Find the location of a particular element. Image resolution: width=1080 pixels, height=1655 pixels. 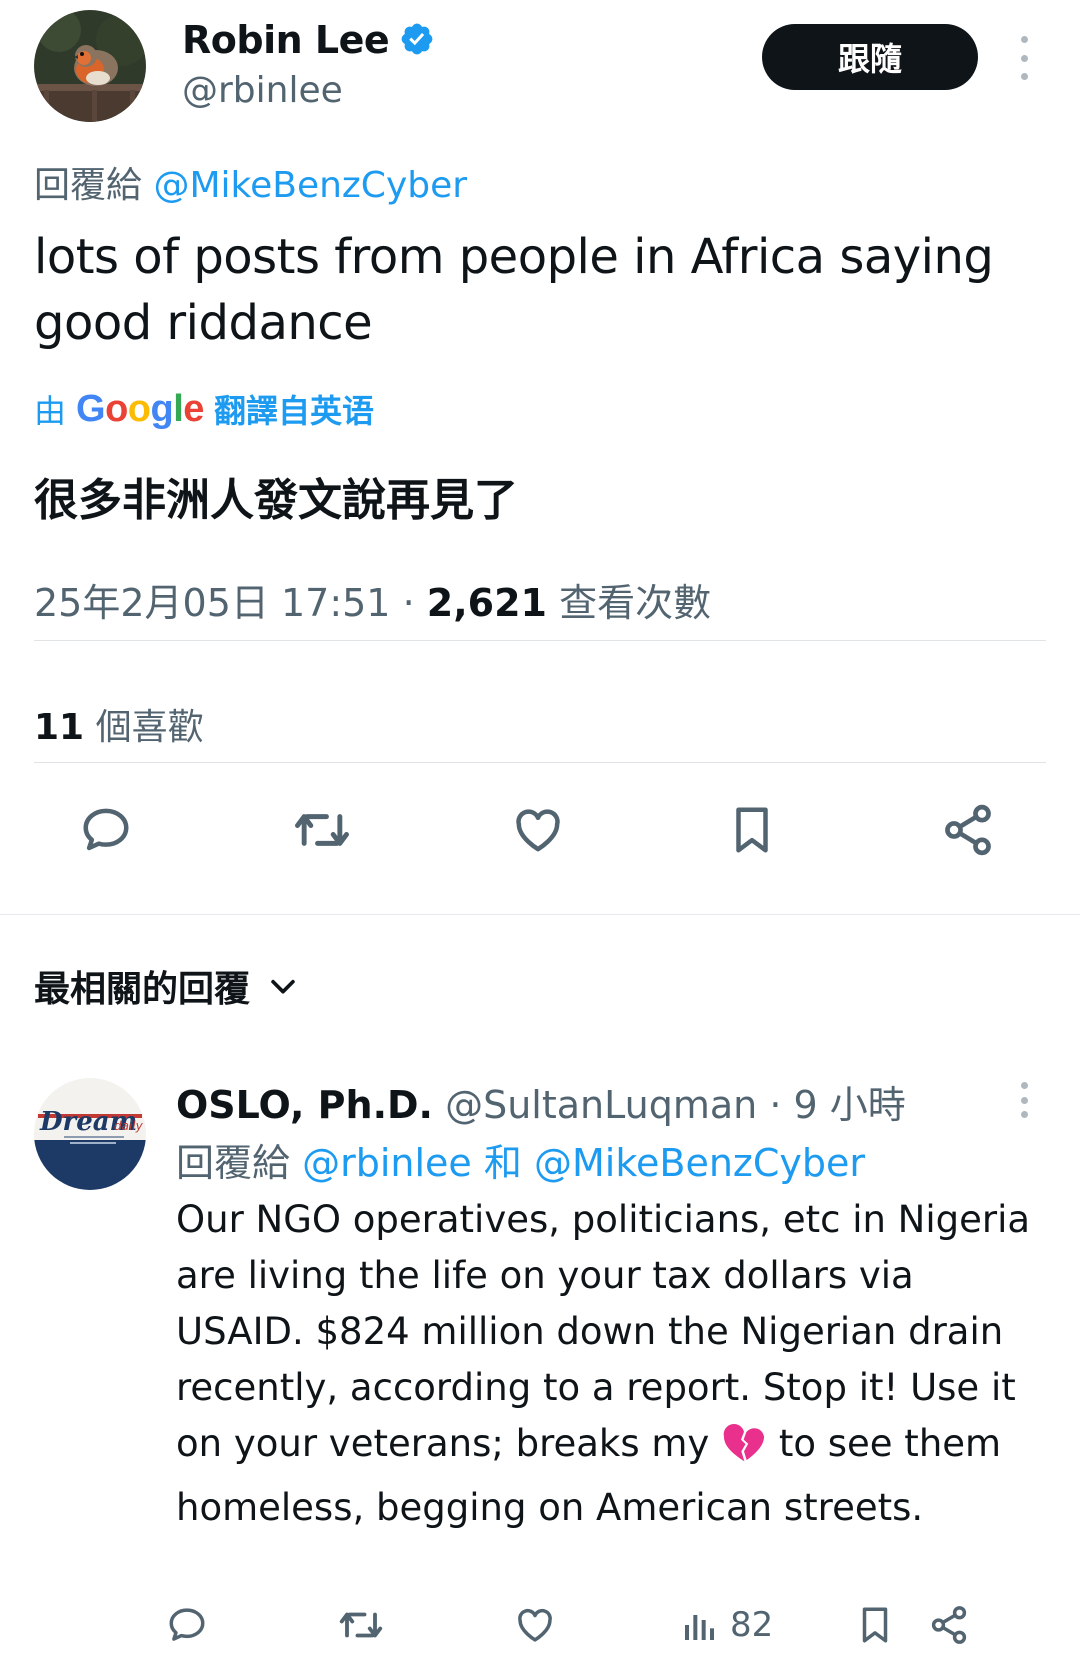

mention-link: @rbinlee is located at coordinates (387, 1163).